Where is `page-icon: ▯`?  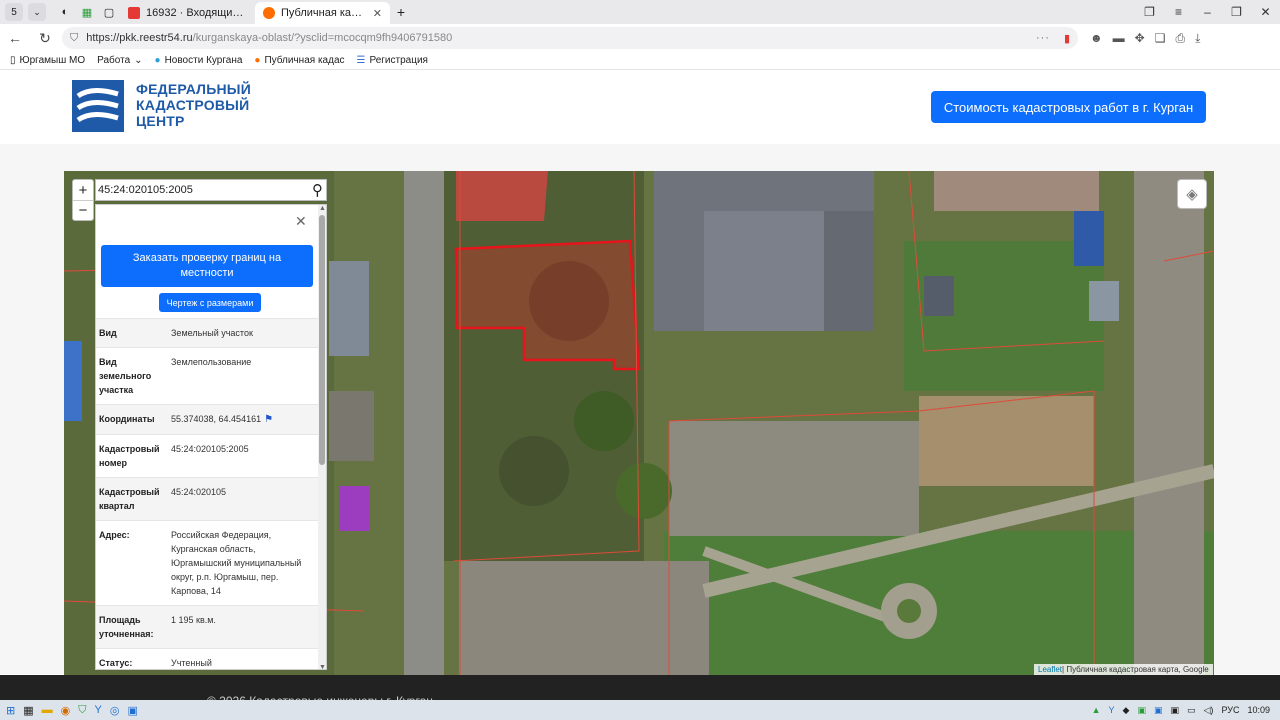
page-icon: ▯ is located at coordinates (13, 60).